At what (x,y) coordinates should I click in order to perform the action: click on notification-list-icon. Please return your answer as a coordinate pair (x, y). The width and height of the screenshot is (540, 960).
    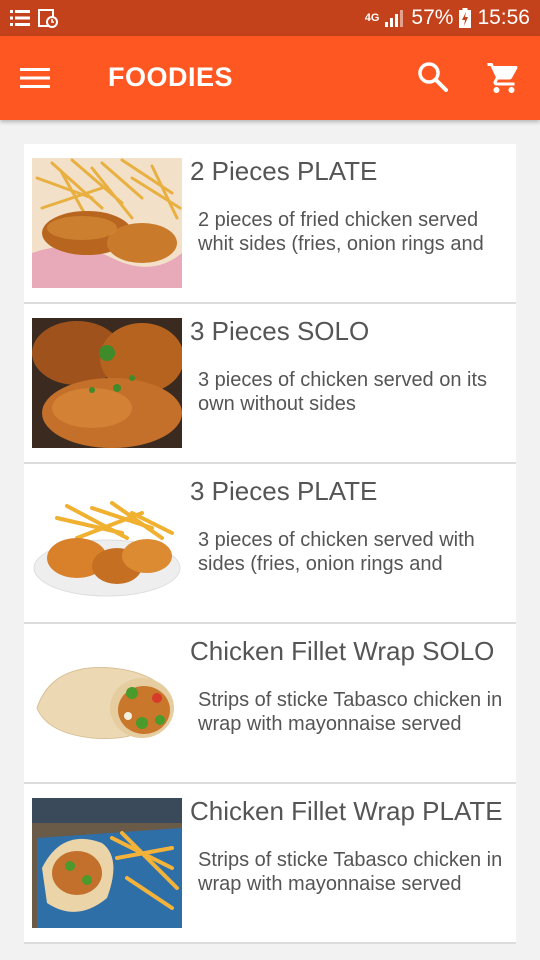
    Looking at the image, I should click on (20, 18).